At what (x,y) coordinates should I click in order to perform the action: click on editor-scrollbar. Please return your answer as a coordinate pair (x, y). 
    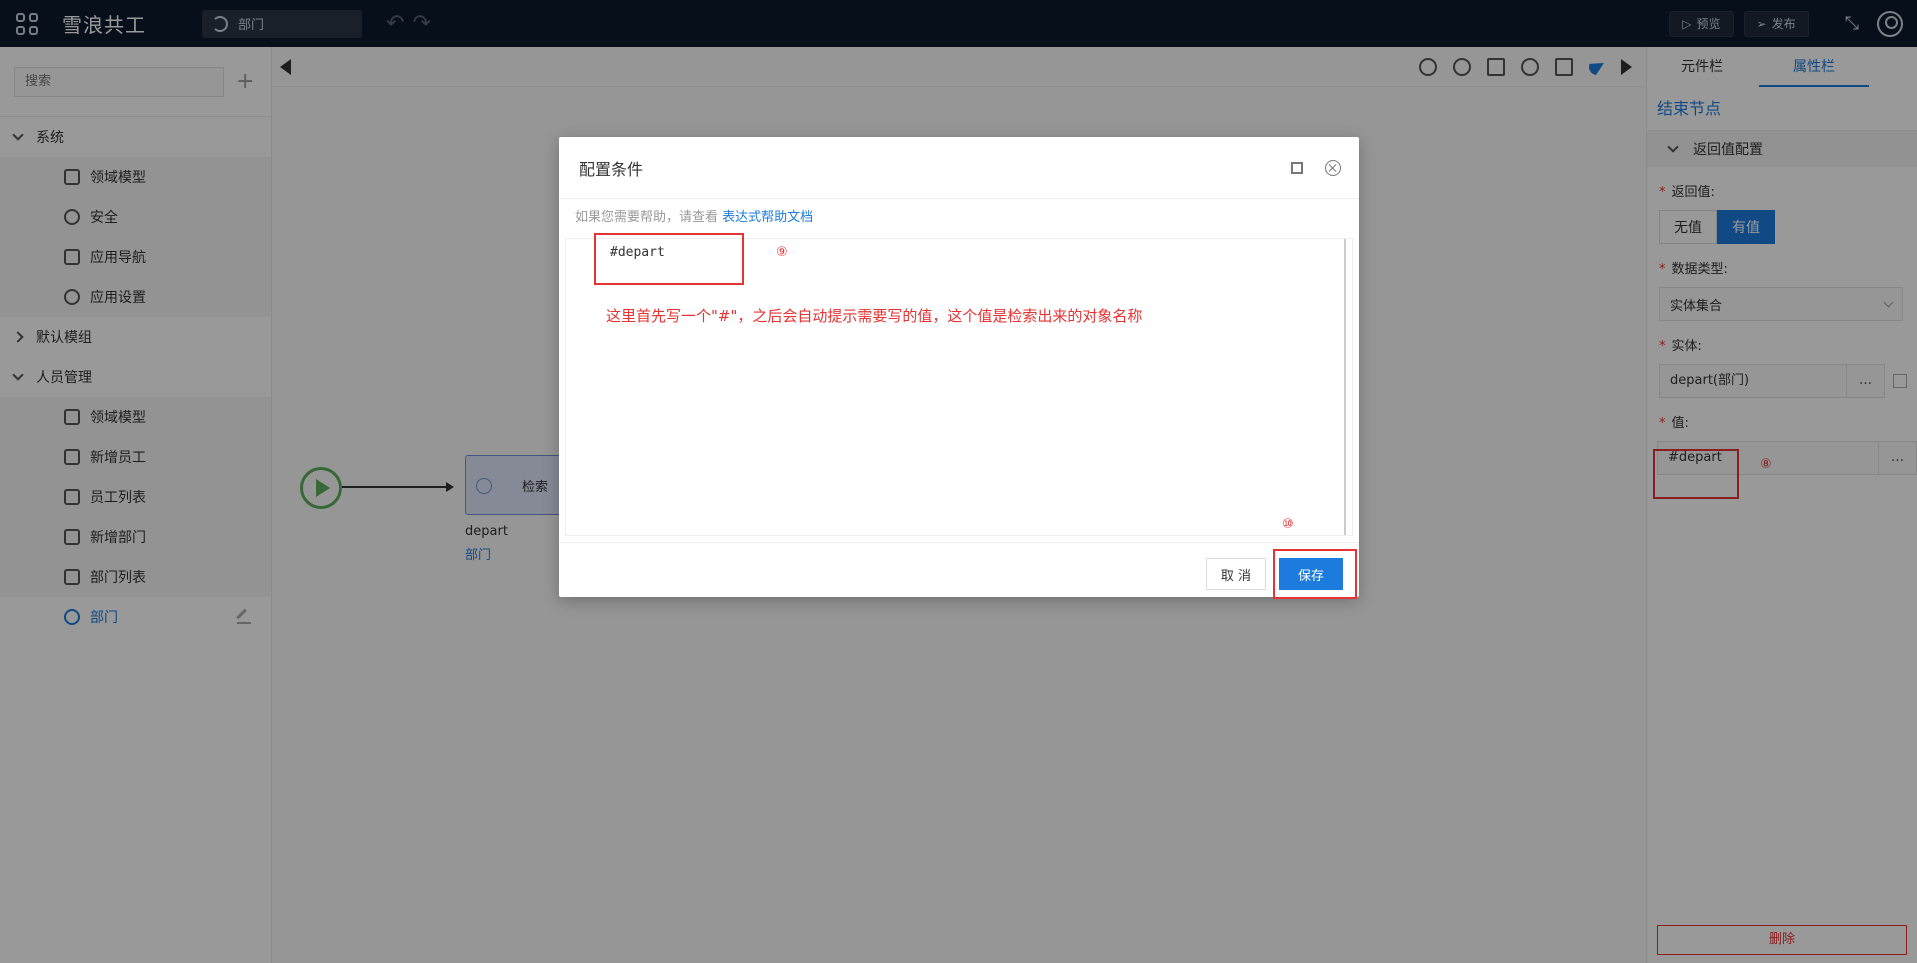
    Looking at the image, I should click on (1345, 387).